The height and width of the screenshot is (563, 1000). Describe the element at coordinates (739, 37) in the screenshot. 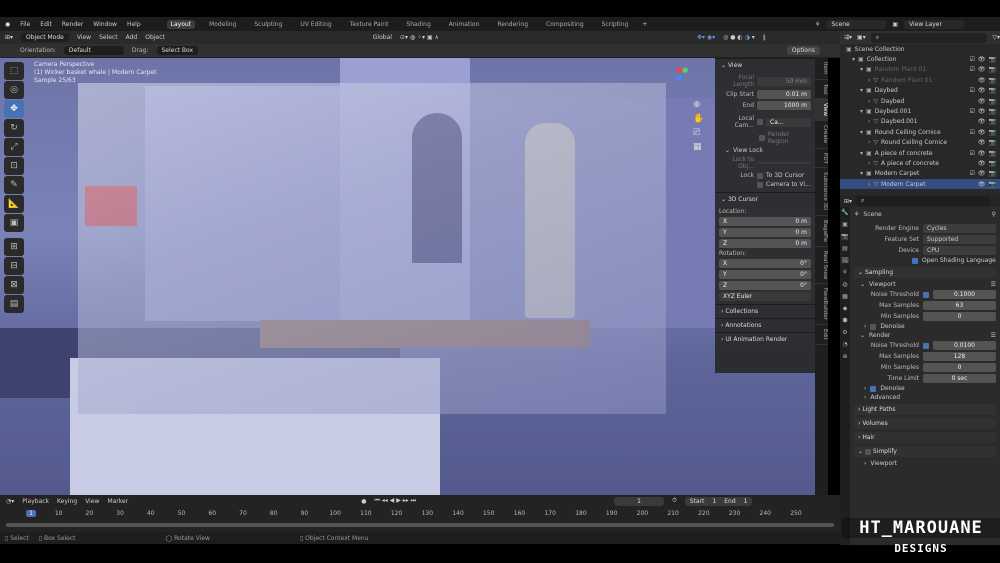

I see `shading-mode-icons: ◎ ● ◐ ◑ ▾` at that location.